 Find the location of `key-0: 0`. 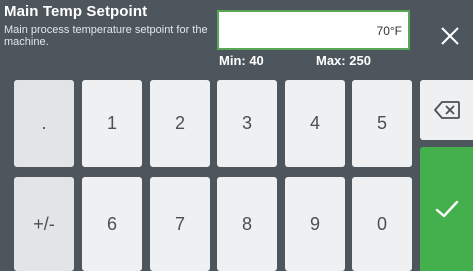

key-0: 0 is located at coordinates (382, 224).